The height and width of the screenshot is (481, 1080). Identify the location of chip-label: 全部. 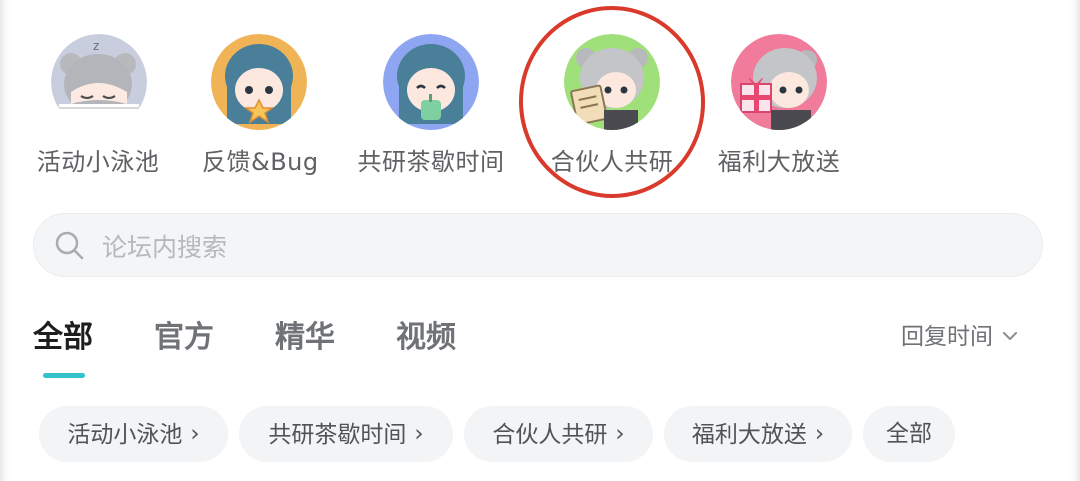
(909, 434).